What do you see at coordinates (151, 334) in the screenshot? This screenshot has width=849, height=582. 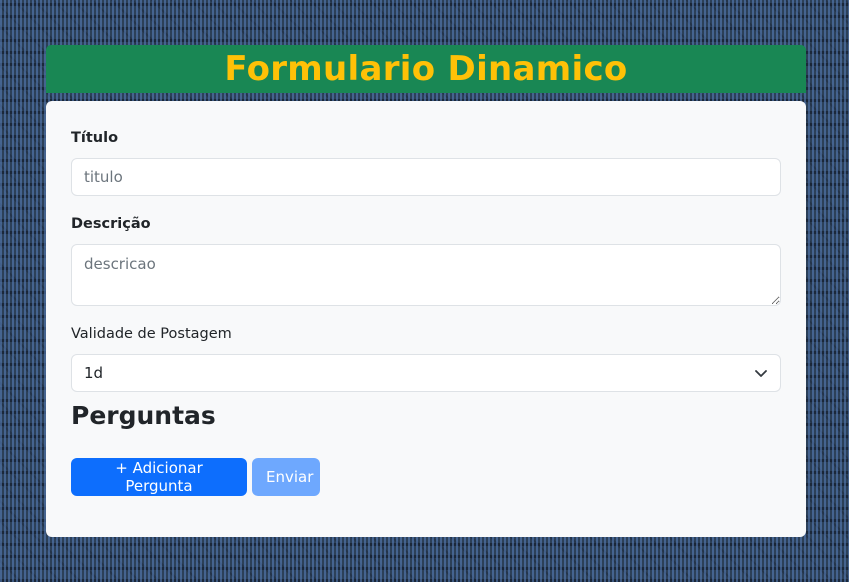 I see `validade-label: Validade de Postagem` at bounding box center [151, 334].